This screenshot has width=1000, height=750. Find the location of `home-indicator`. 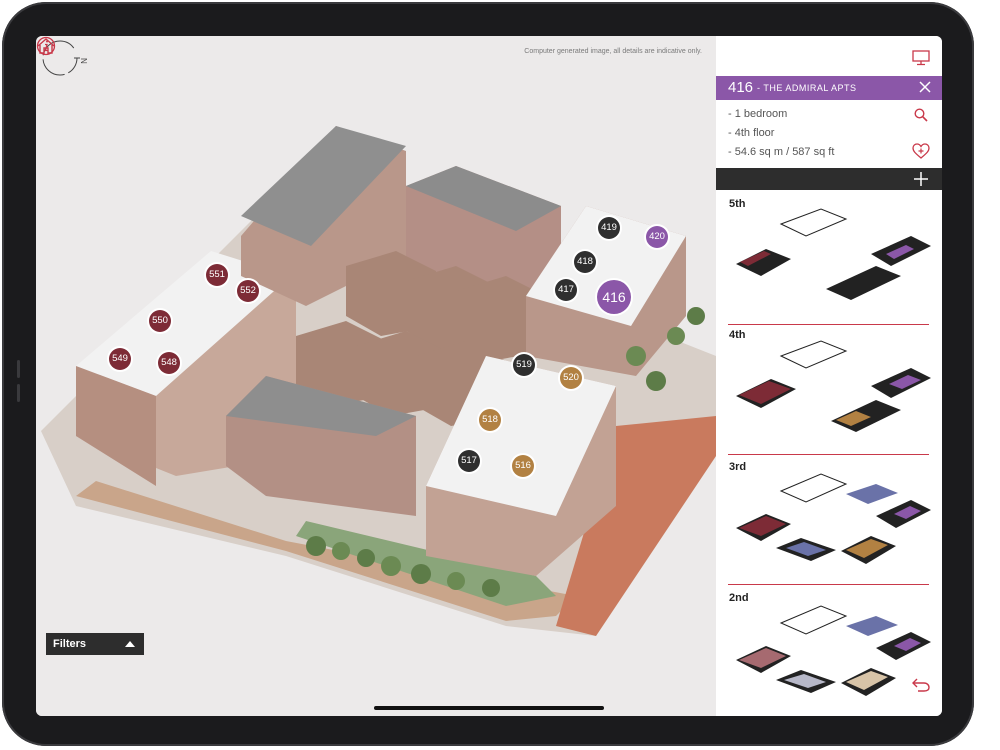

home-indicator is located at coordinates (489, 708).